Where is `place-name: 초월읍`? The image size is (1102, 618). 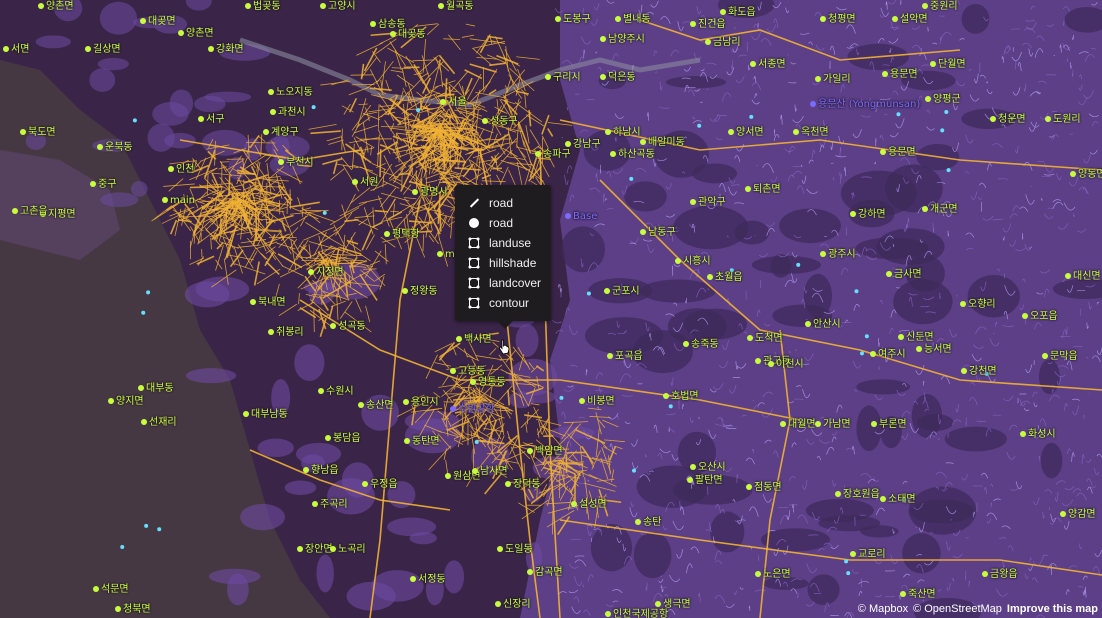 place-name: 초월읍 is located at coordinates (729, 277).